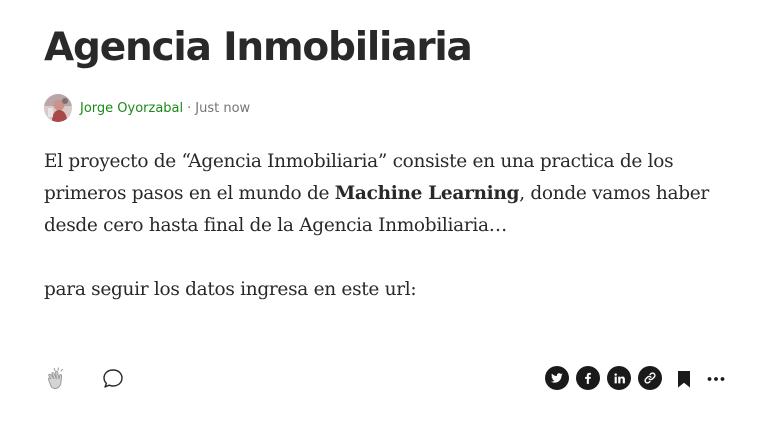 Image resolution: width=765 pixels, height=433 pixels. I want to click on share-twitter-button, so click(557, 378).